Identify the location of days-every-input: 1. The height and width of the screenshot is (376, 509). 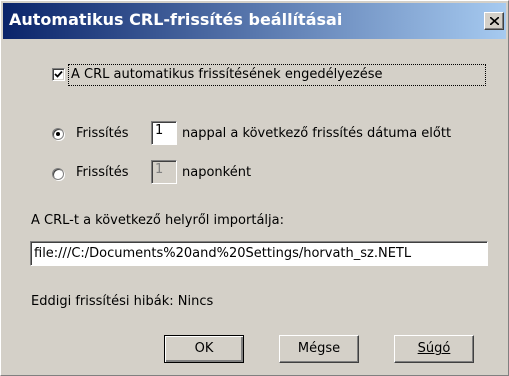
(164, 172).